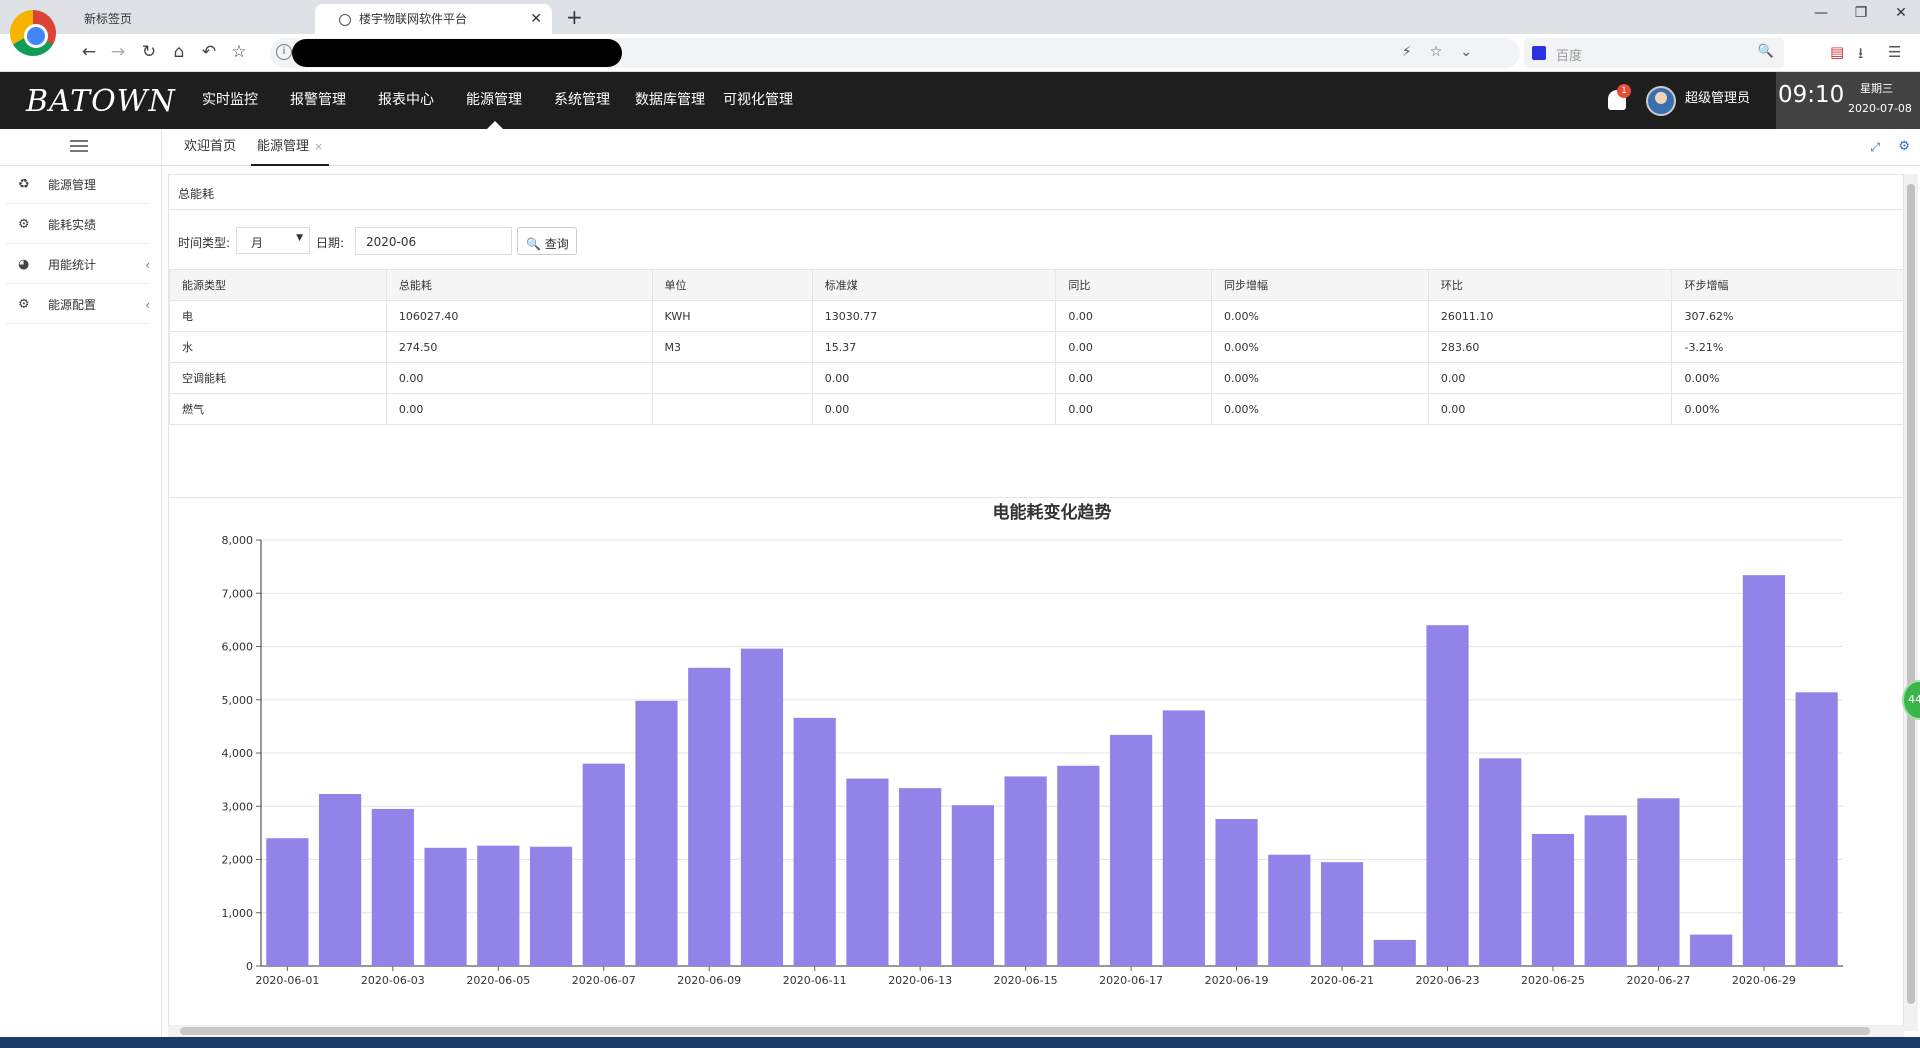 Image resolution: width=1920 pixels, height=1048 pixels. What do you see at coordinates (498, 980) in the screenshot?
I see `x-tick-label: 2020-06-05` at bounding box center [498, 980].